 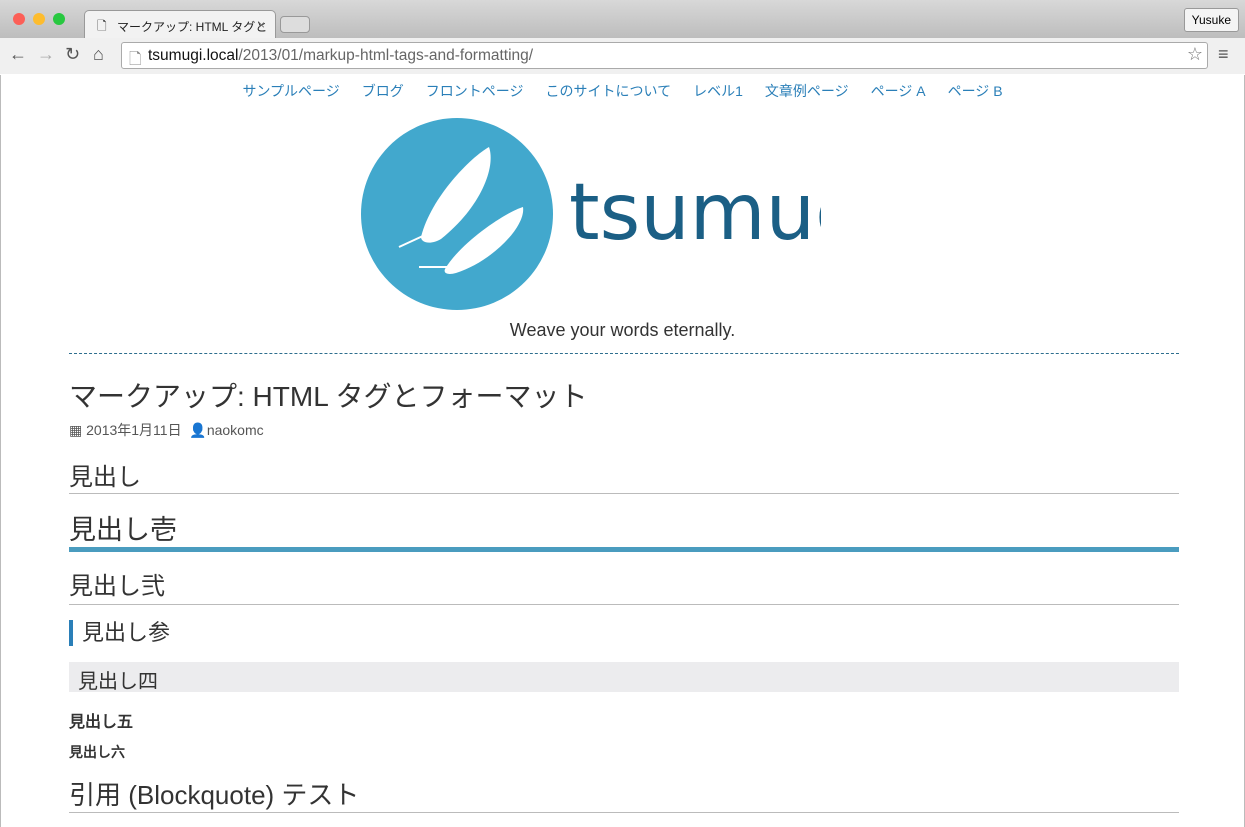 I want to click on heading-2: 見出し弐, so click(x=624, y=585).